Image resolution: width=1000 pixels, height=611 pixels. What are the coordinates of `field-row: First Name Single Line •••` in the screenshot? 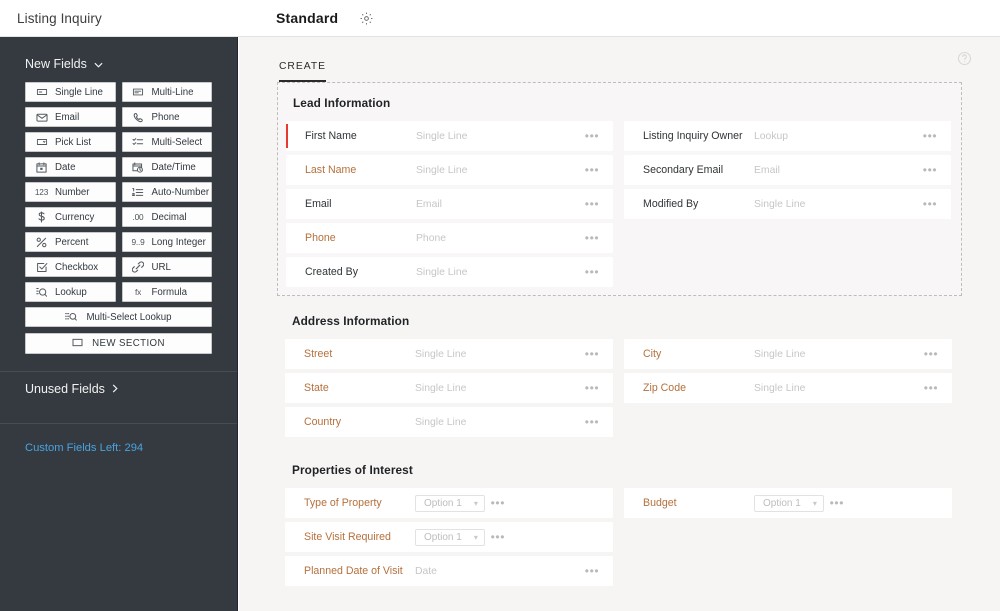 It's located at (449, 136).